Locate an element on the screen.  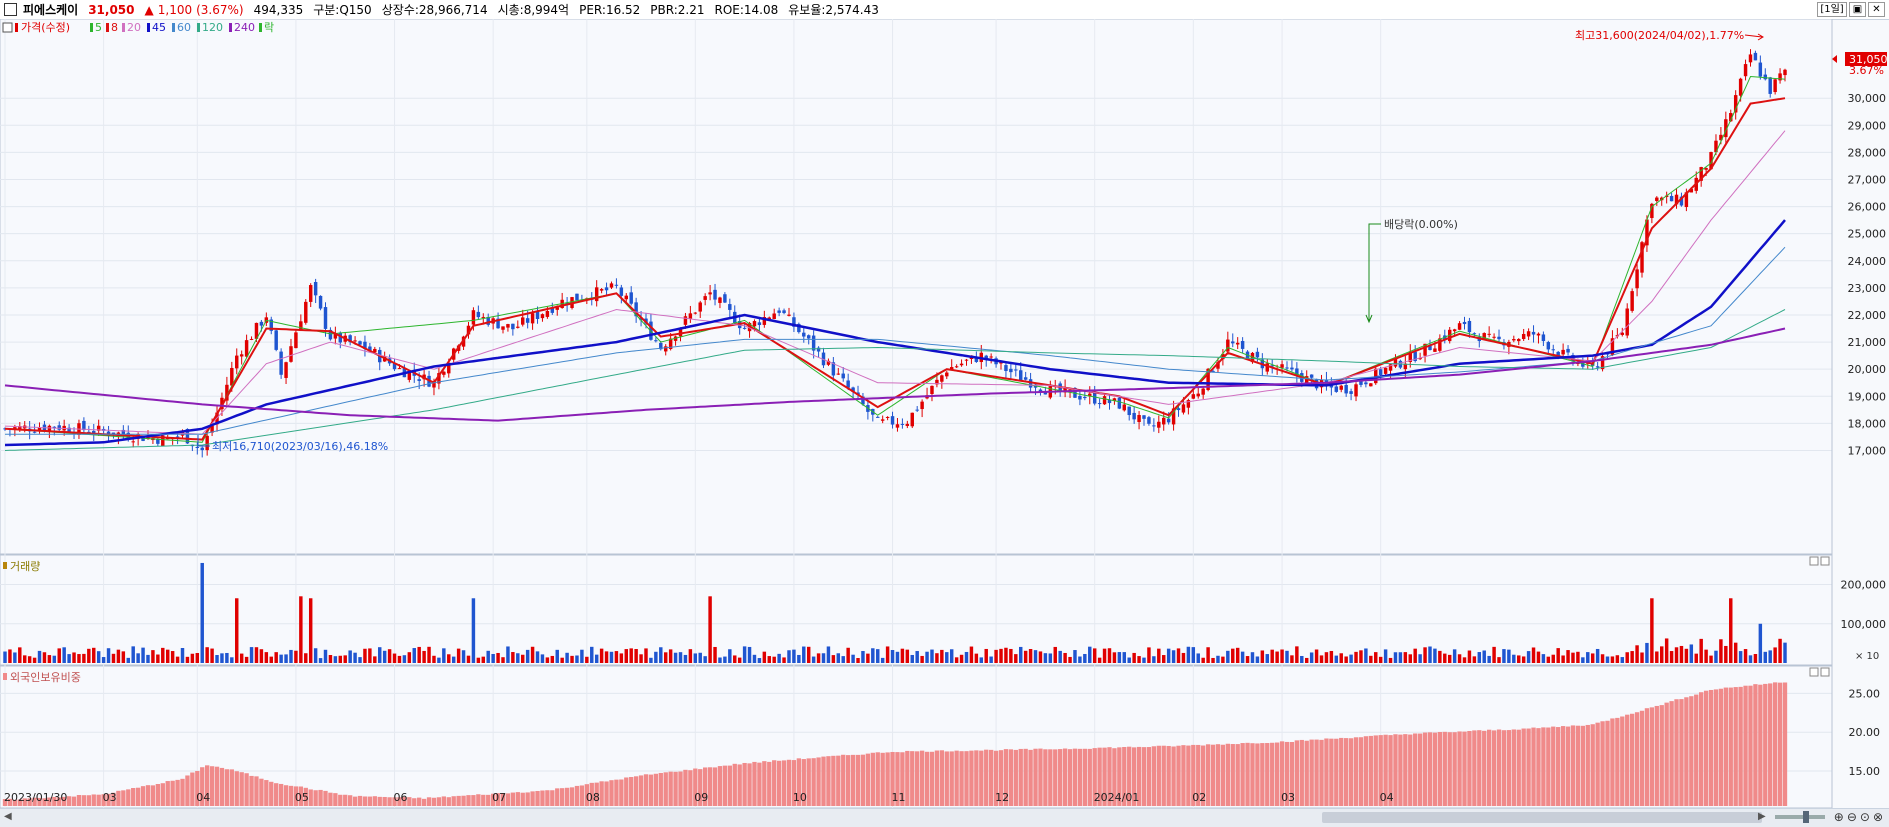
legend-ma60-label: 60 is located at coordinates (184, 27).